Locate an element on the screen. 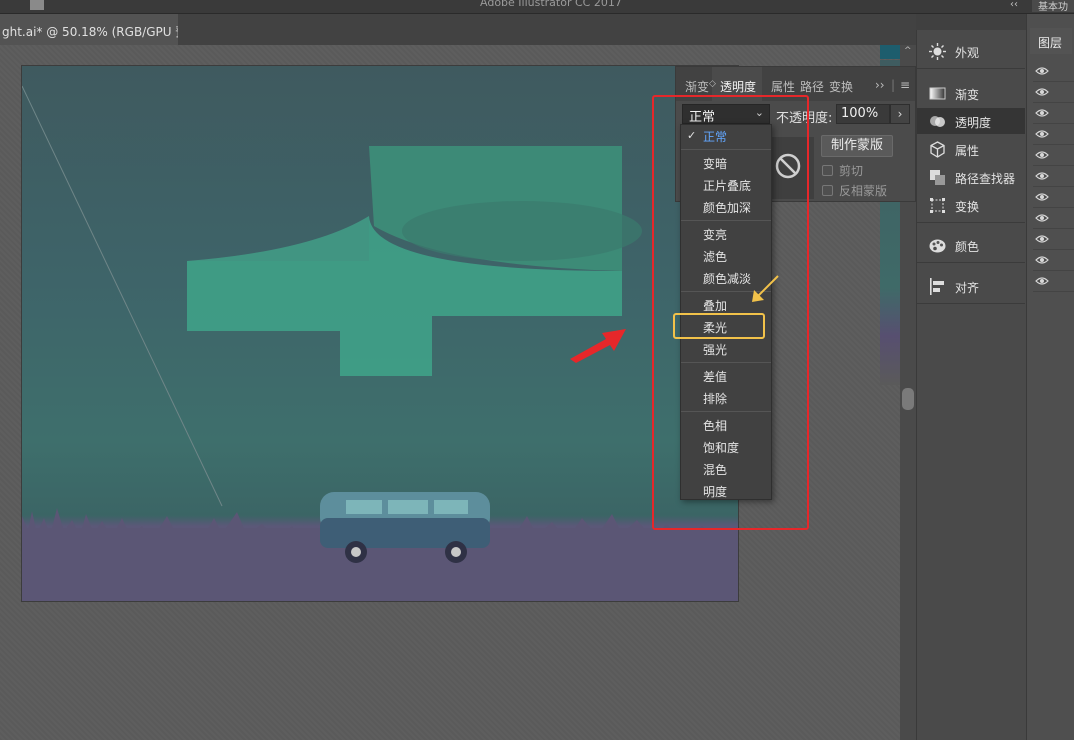  panel-transform: 变换 is located at coordinates (971, 205).